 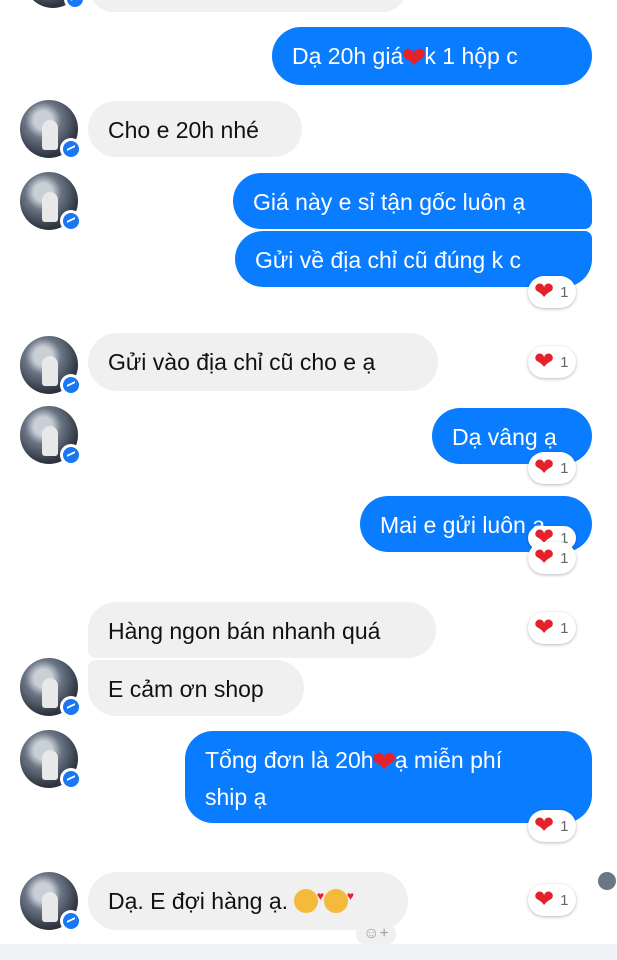 I want to click on message-bubble-outgoing: Giá này e sỉ tận gốc luôn ạ, so click(x=412, y=201).